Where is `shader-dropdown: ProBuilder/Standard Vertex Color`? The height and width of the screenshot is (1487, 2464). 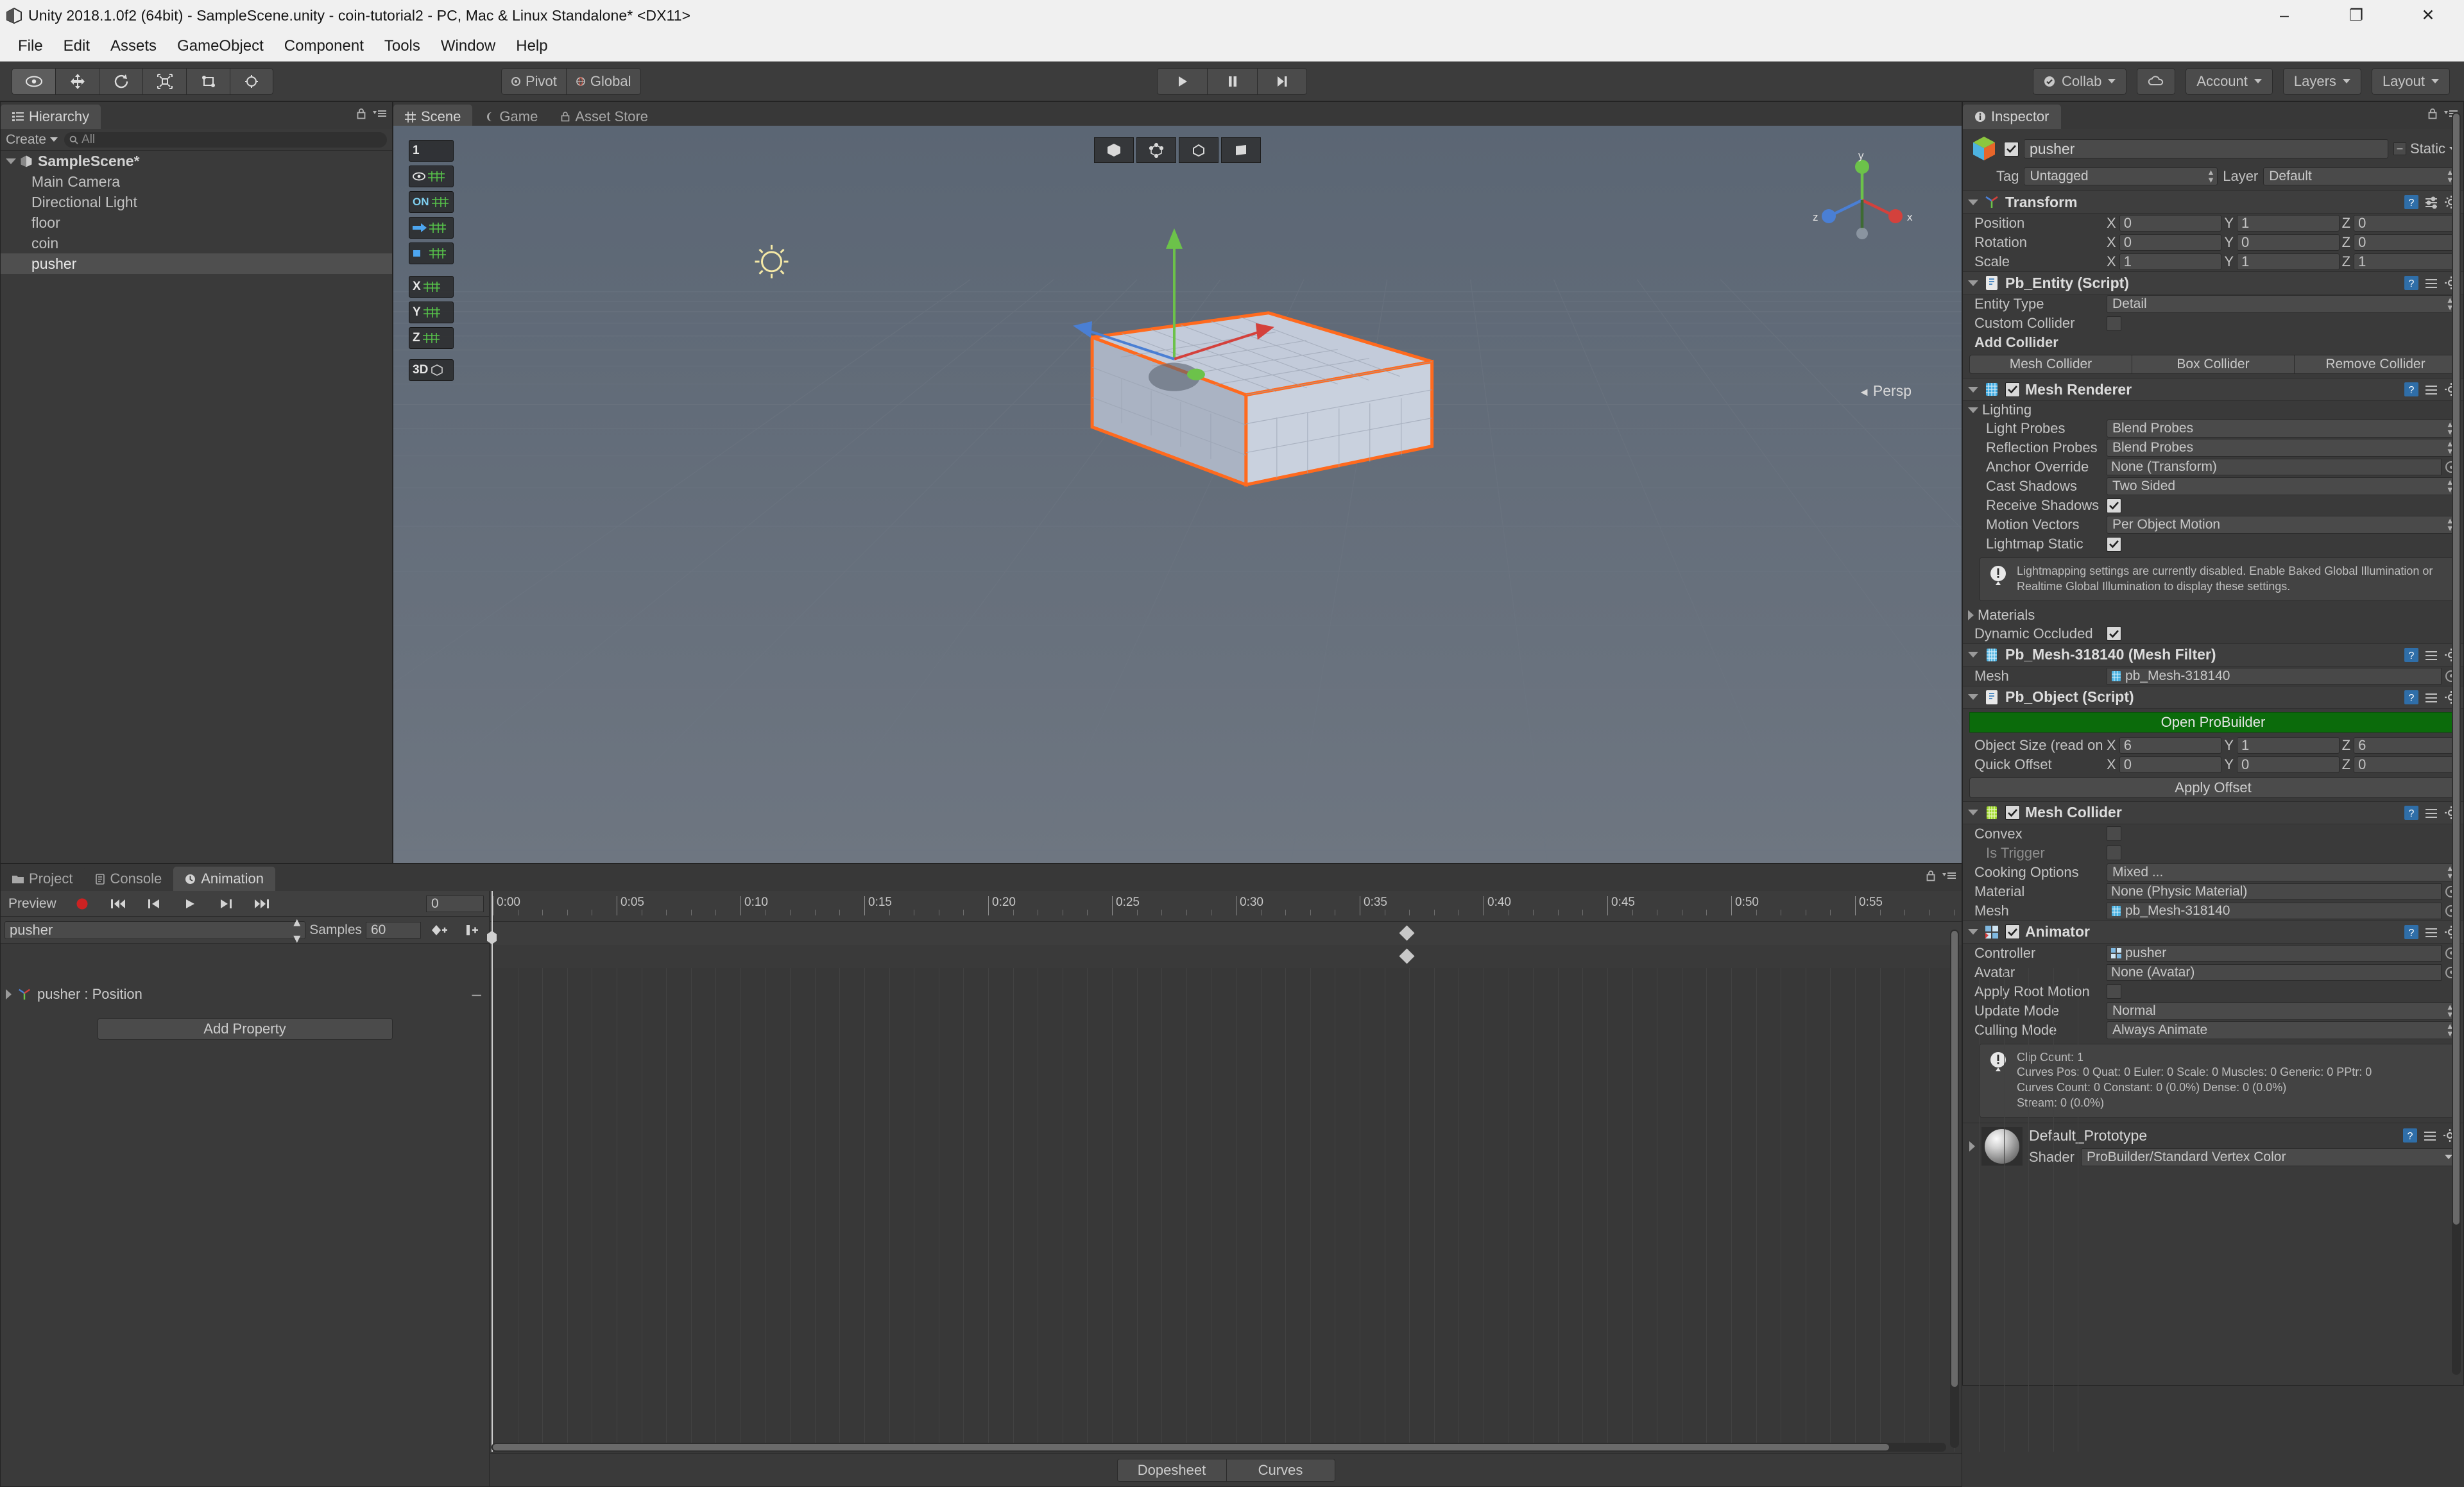 shader-dropdown: ProBuilder/Standard Vertex Color is located at coordinates (2269, 1157).